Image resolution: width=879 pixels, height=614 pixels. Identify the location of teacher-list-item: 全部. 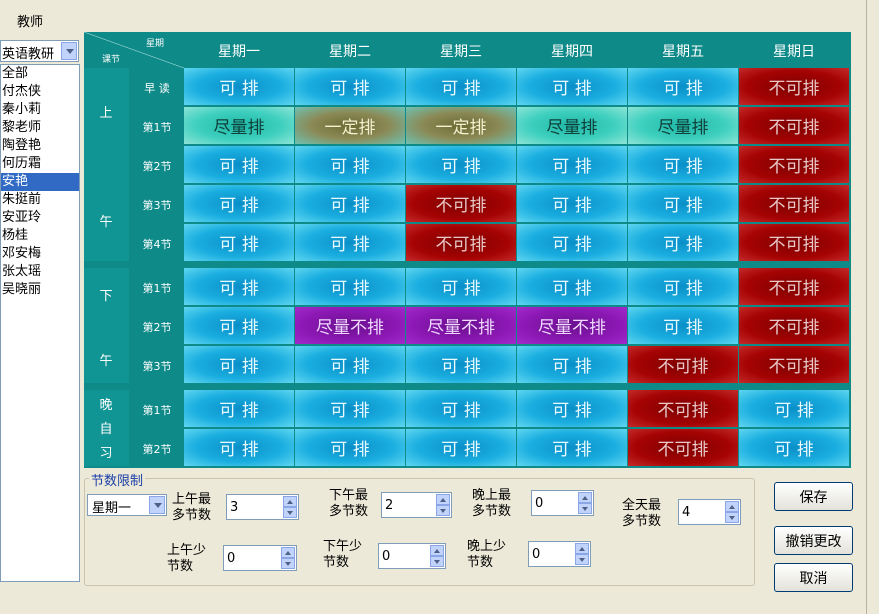
(40, 74).